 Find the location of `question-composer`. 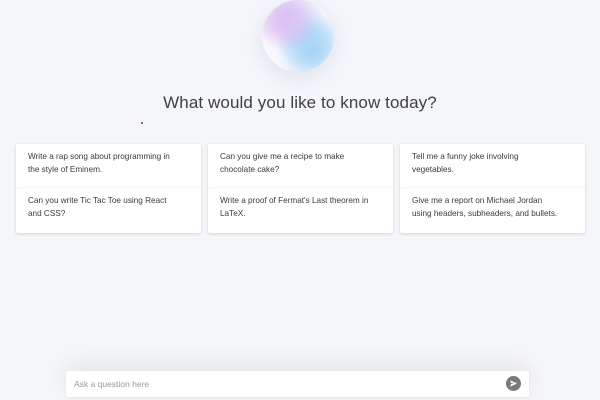

question-composer is located at coordinates (297, 384).